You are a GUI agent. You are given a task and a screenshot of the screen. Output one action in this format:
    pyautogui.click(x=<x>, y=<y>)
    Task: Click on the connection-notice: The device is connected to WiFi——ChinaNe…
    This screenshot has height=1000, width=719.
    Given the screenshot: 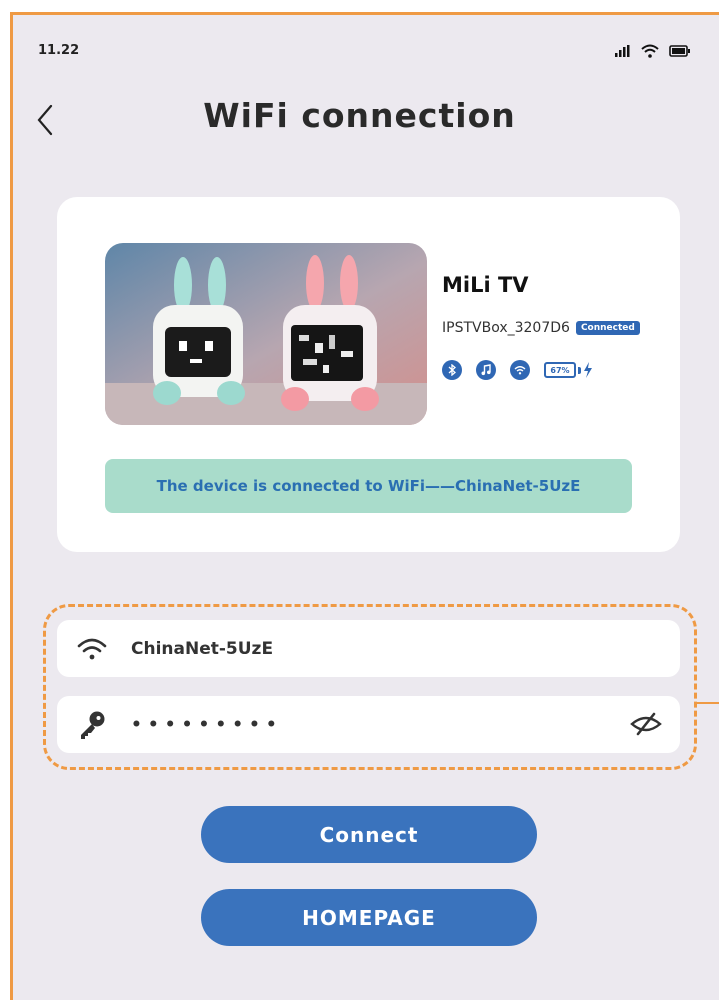 What is the action you would take?
    pyautogui.click(x=368, y=486)
    